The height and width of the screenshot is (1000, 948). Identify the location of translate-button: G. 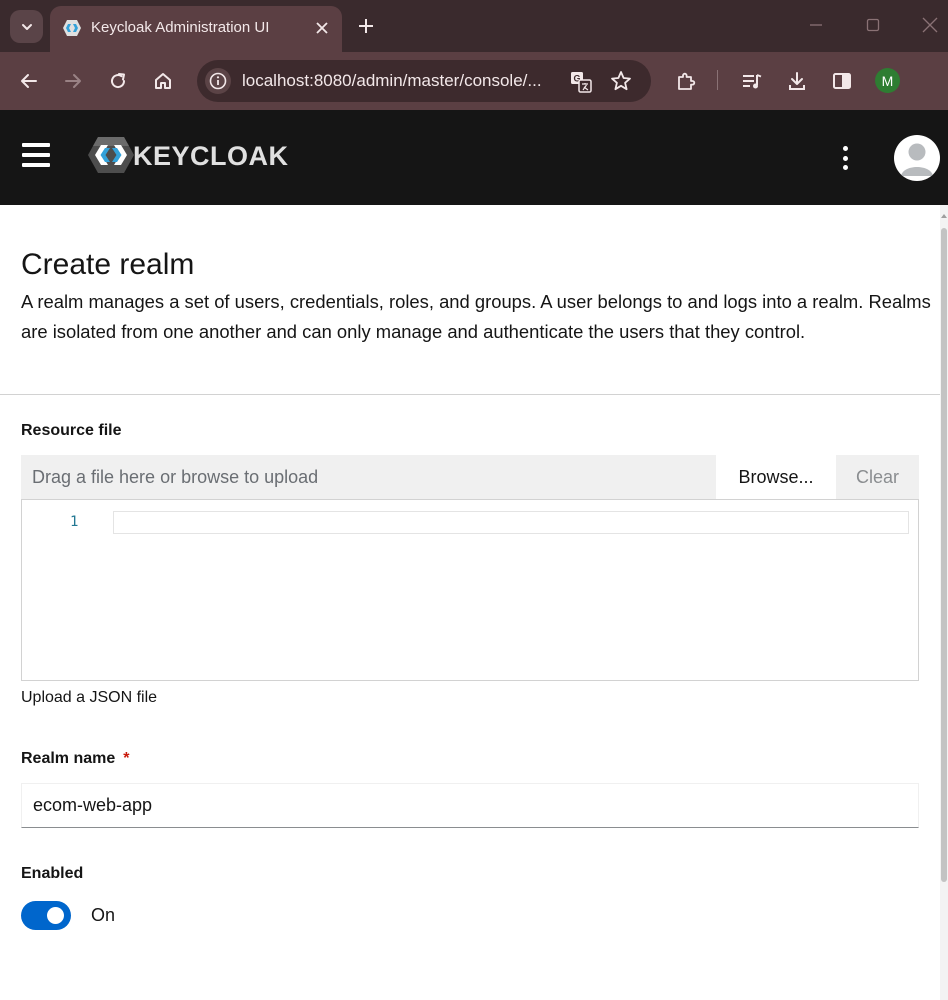
(581, 82).